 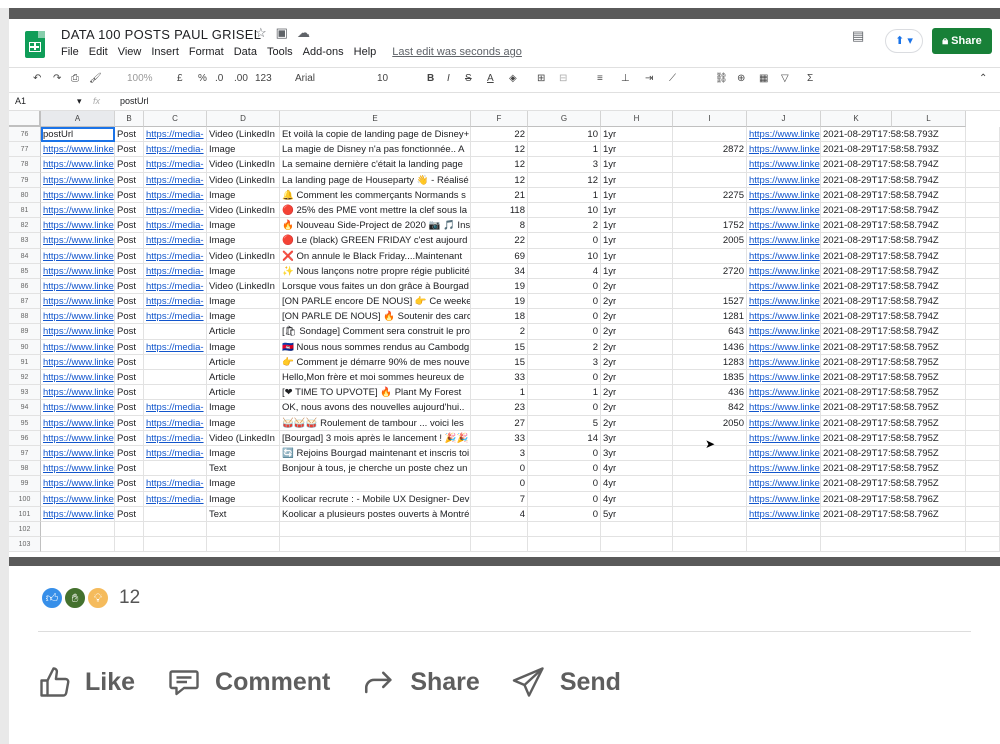 What do you see at coordinates (468, 78) in the screenshot?
I see `strikethrough-icon: S` at bounding box center [468, 78].